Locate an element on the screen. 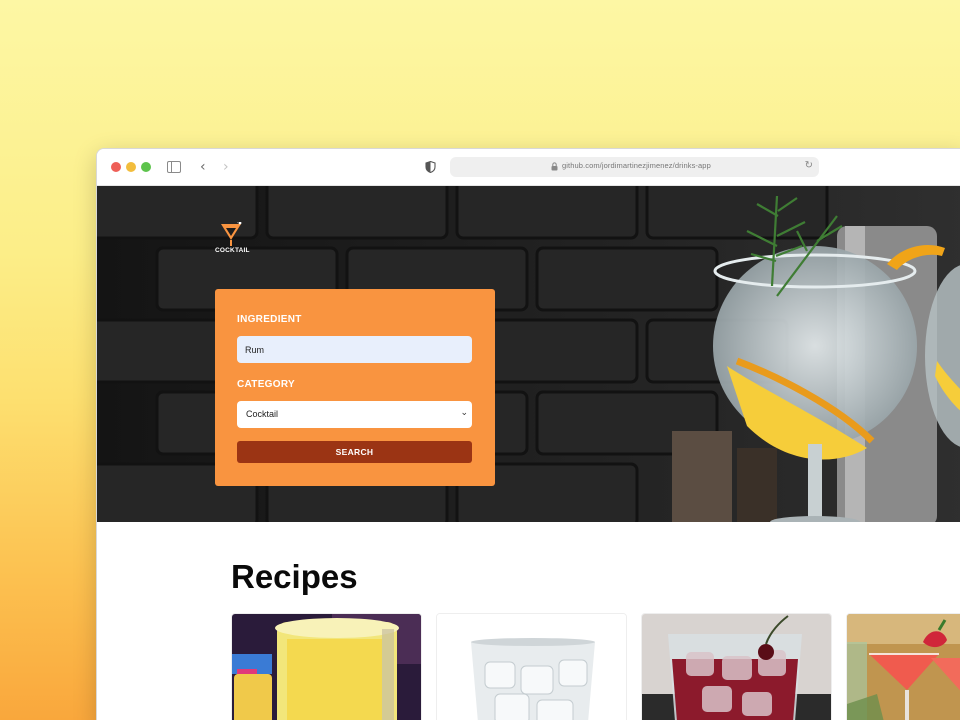 The width and height of the screenshot is (960, 720). recipe-image-red-drink is located at coordinates (736, 667).